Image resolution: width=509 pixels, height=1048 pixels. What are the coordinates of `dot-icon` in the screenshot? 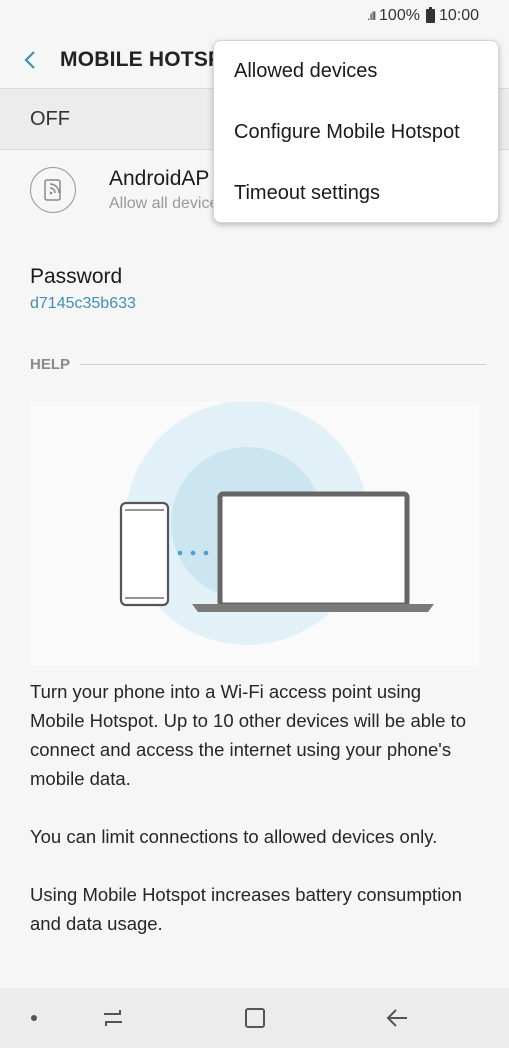 It's located at (34, 1018).